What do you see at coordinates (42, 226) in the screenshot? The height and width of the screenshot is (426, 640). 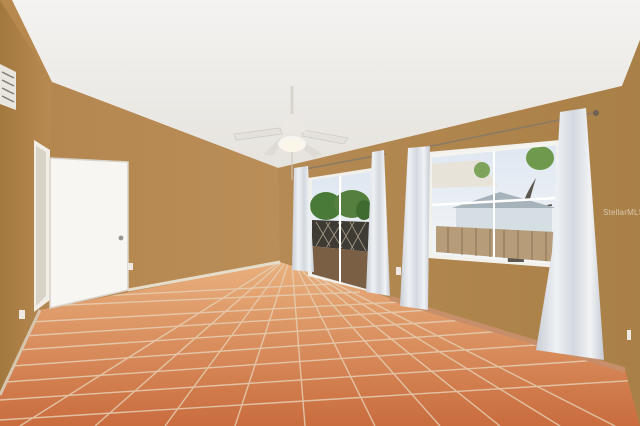 I see `doorway` at bounding box center [42, 226].